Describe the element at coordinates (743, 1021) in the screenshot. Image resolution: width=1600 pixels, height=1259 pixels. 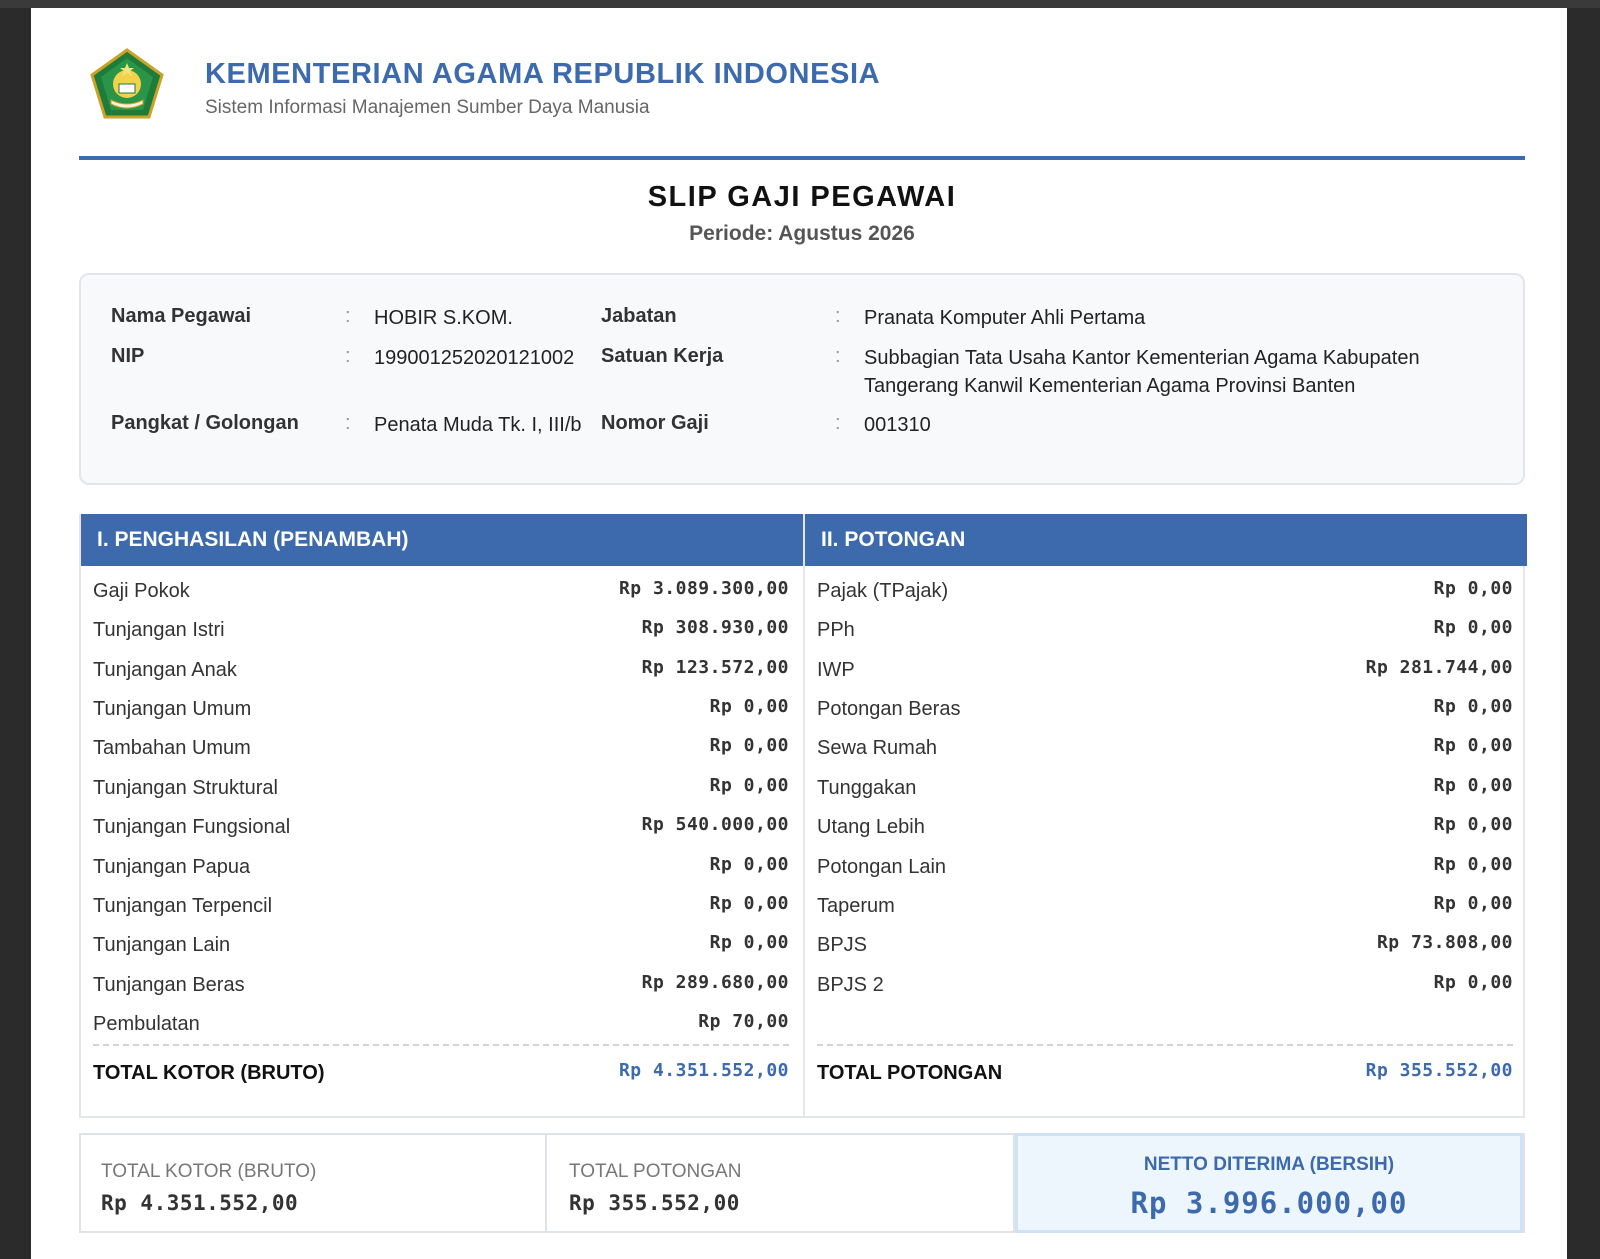
I see `income-value: Rp 70,00` at that location.